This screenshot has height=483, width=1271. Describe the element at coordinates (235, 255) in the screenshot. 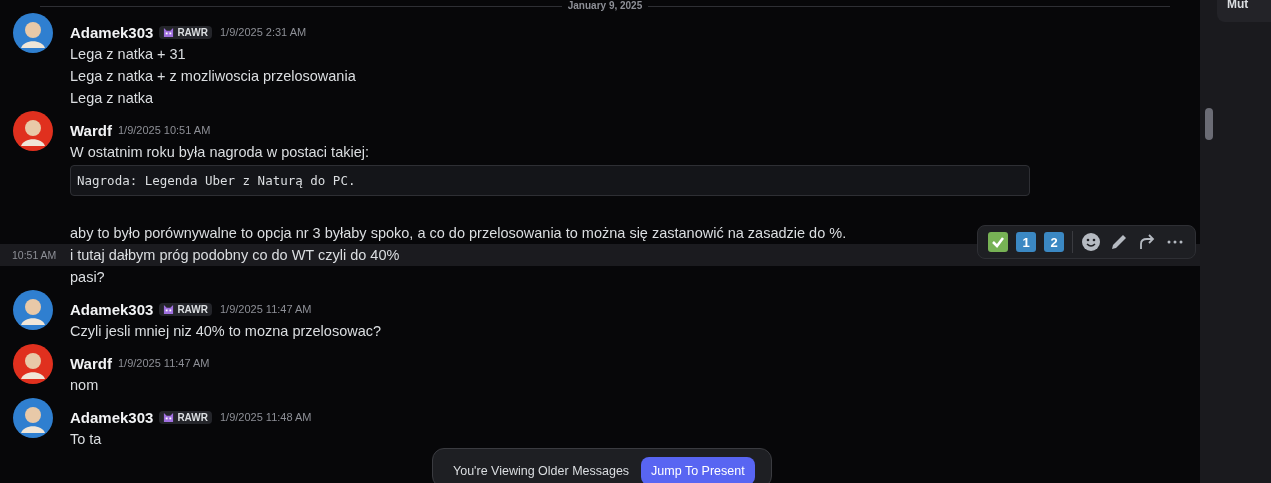

I see `message-text: i tutaj dałbym próg podobny co do WT czyli do 40%` at that location.